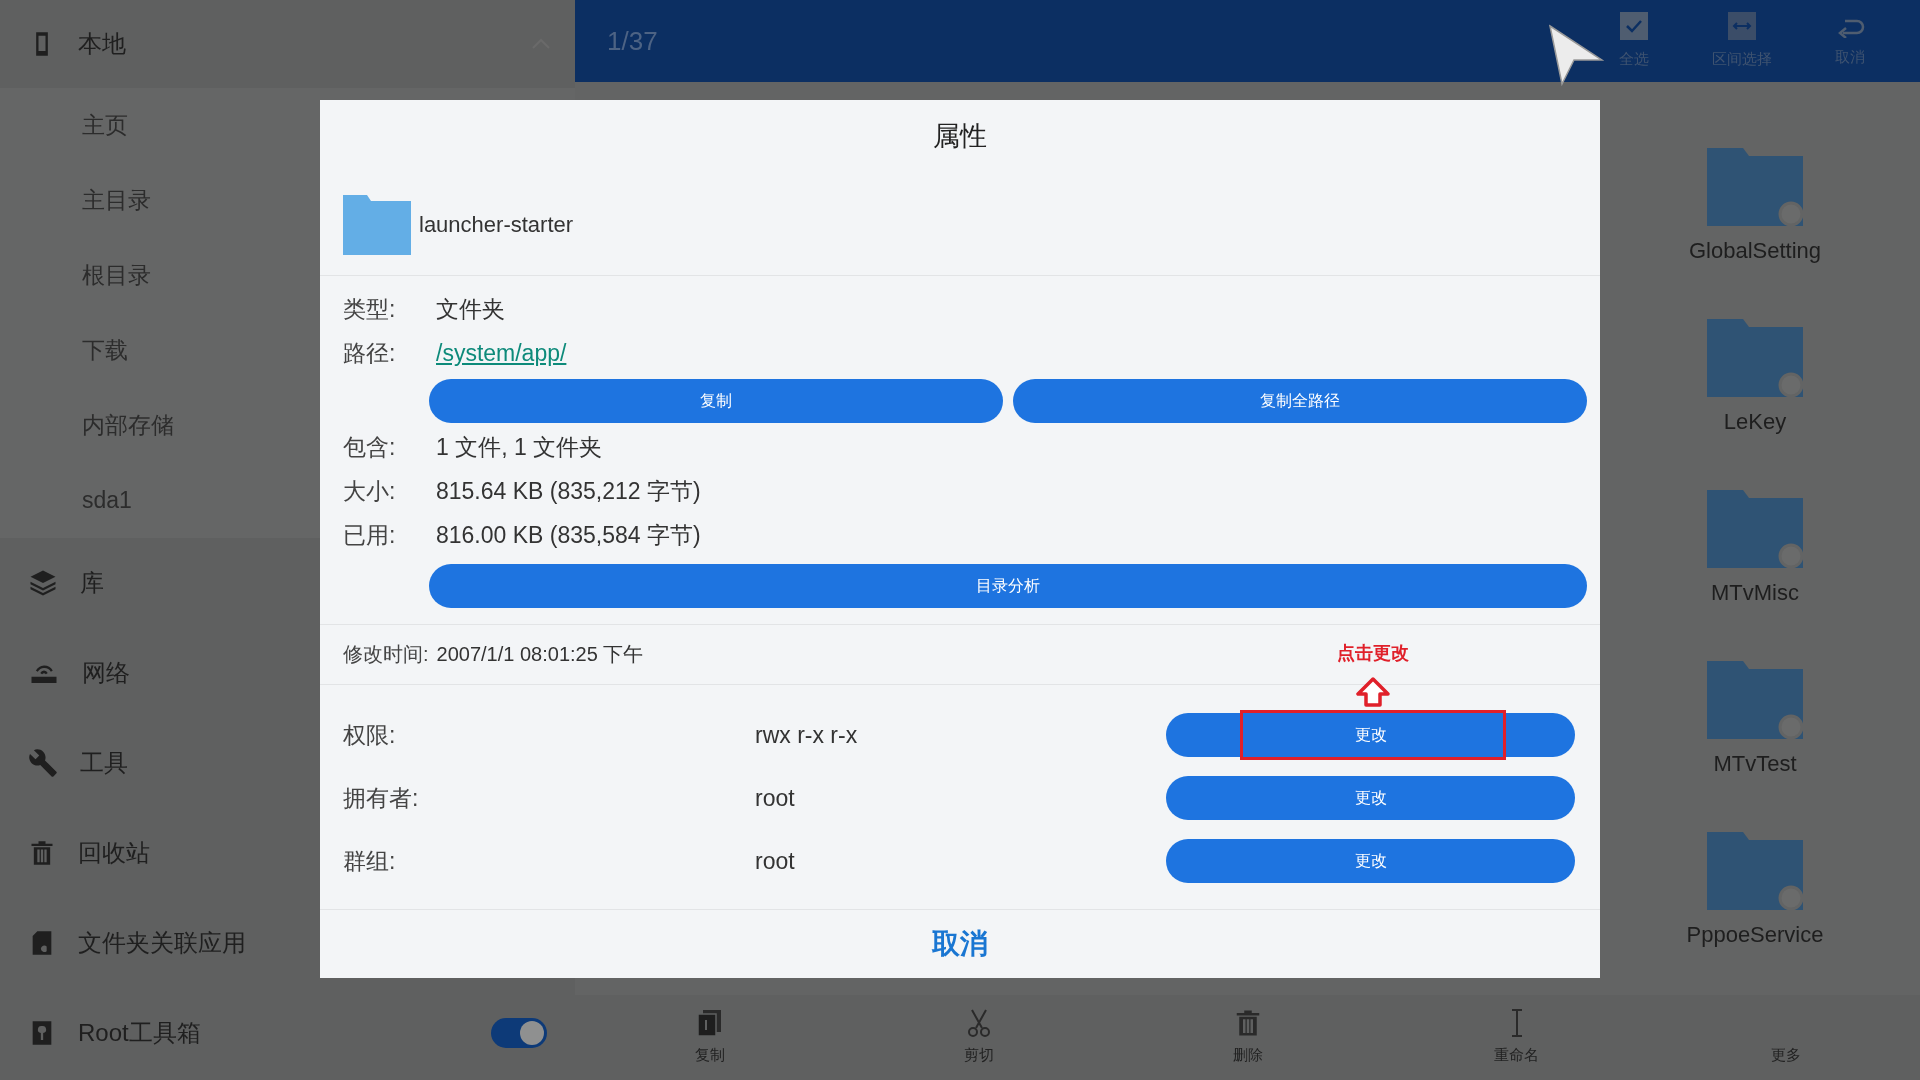 The image size is (1920, 1080). Describe the element at coordinates (1247, 1037) in the screenshot. I see `bottom-bar-button: 删除` at that location.